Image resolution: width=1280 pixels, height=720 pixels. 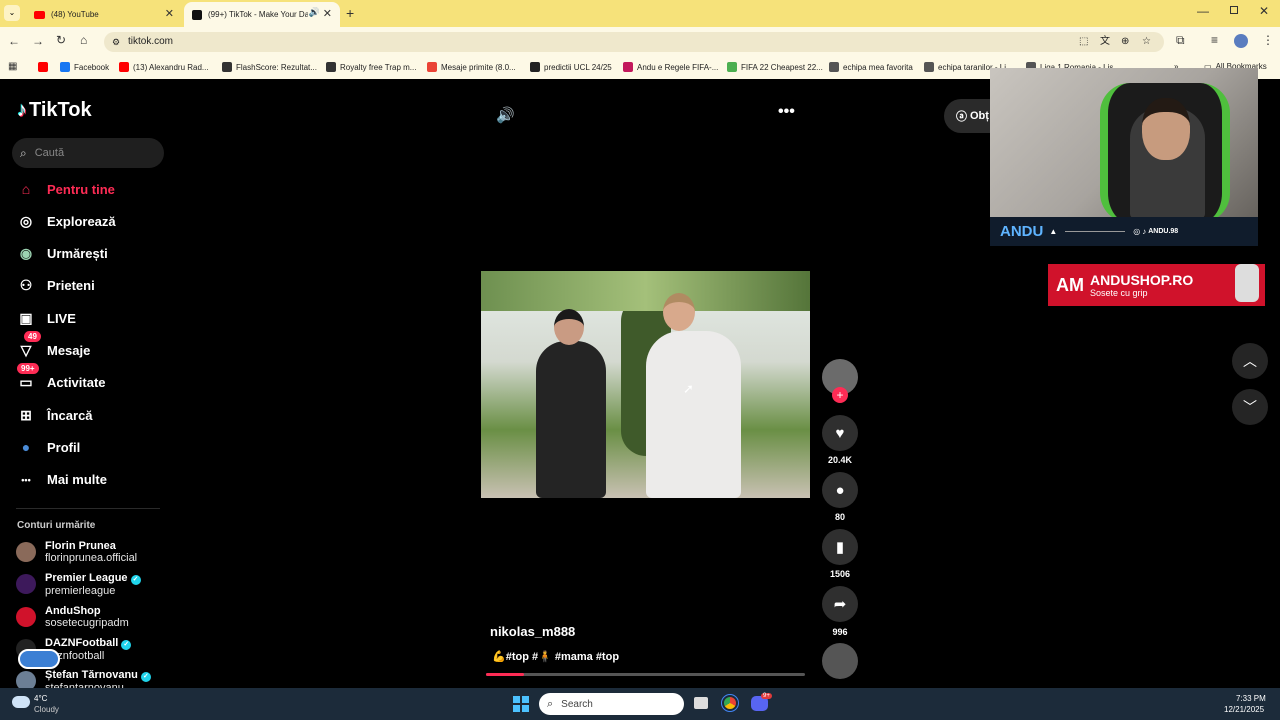 What do you see at coordinates (73, 610) in the screenshot?
I see `account-name: AnduShop` at bounding box center [73, 610].